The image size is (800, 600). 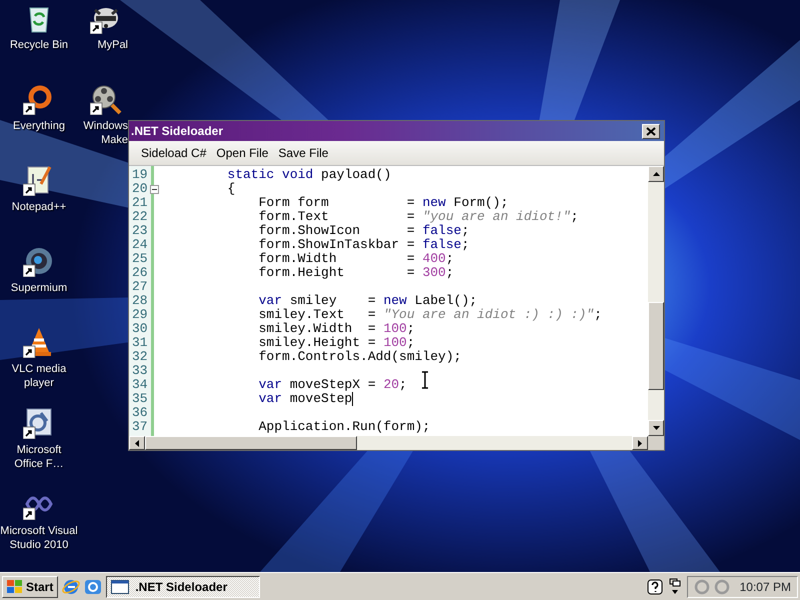 I want to click on line-number: 31, so click(x=140, y=343).